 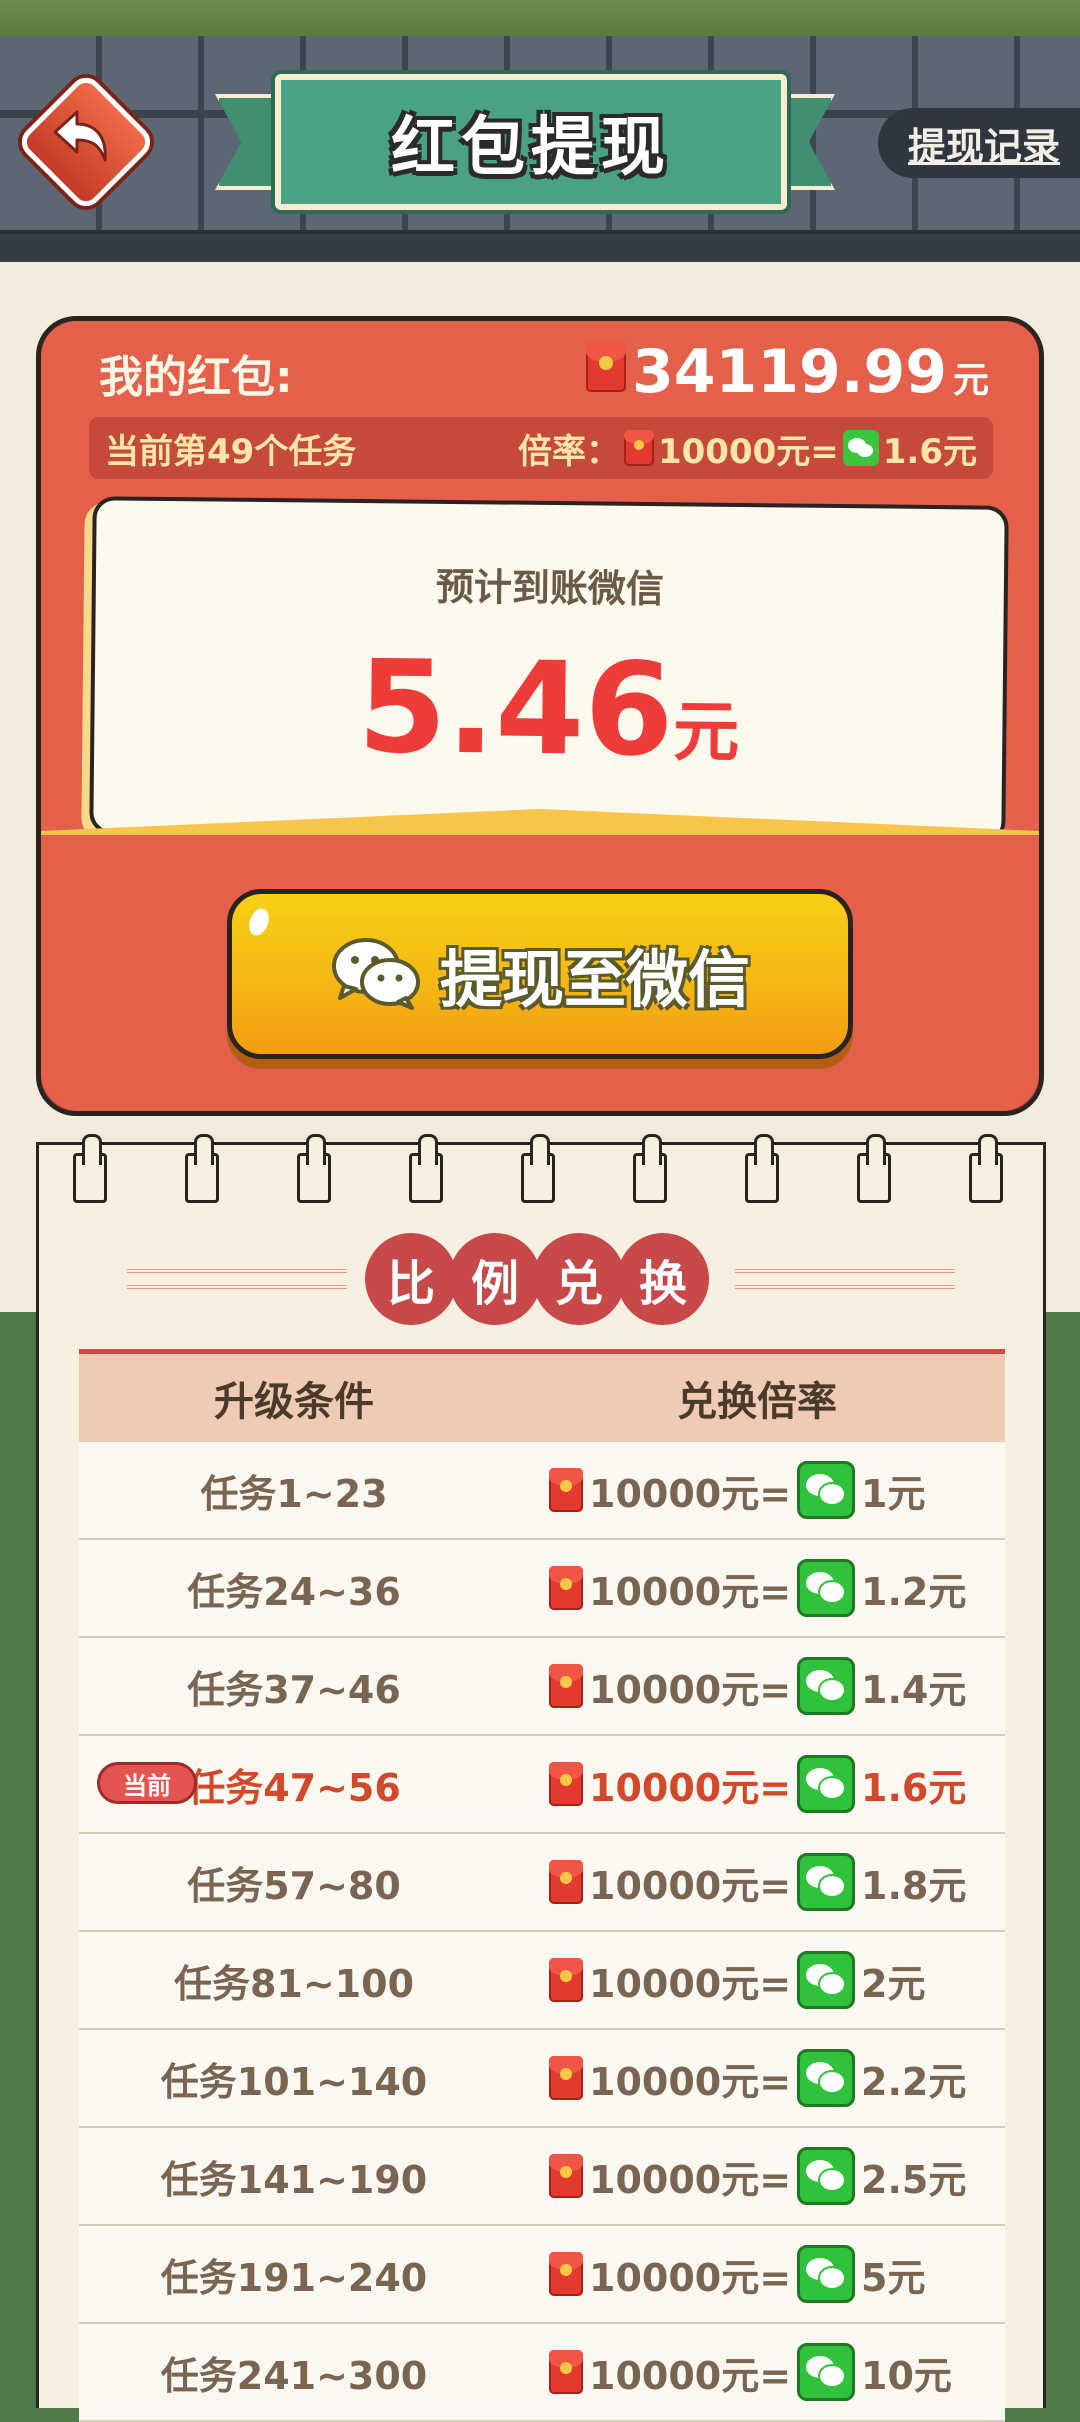 I want to click on banner-plate: 红包提现, so click(x=531, y=142).